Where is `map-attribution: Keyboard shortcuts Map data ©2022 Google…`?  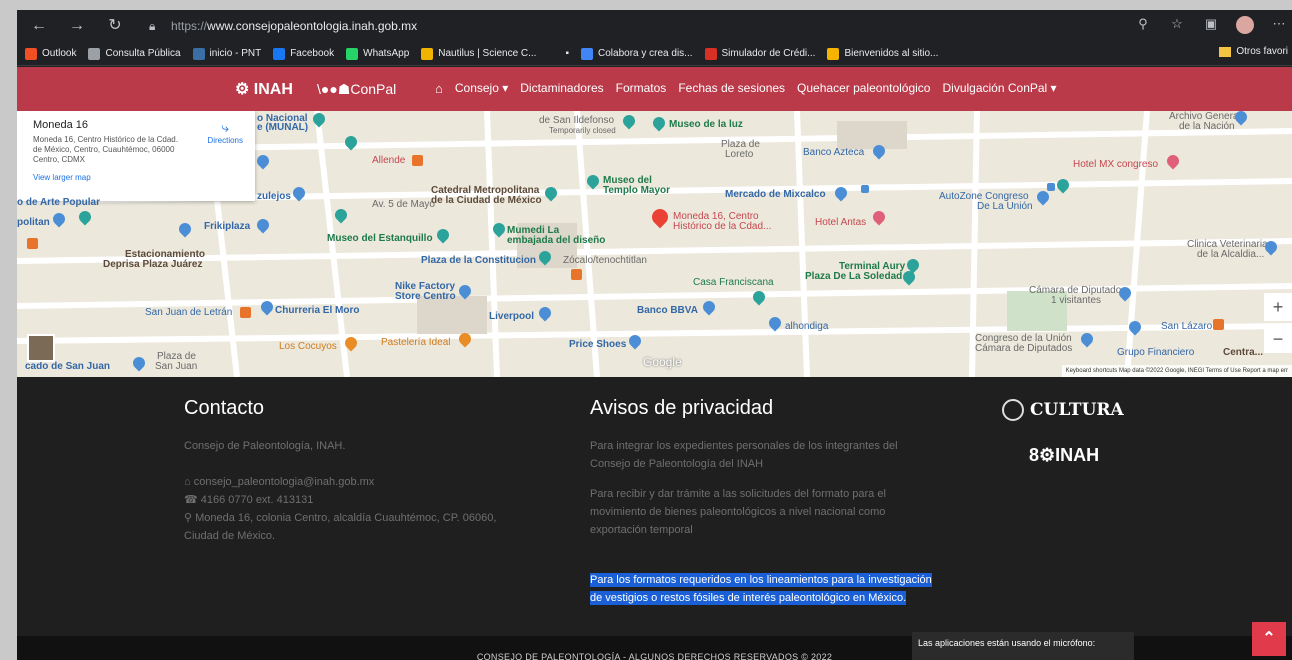 map-attribution: Keyboard shortcuts Map data ©2022 Google… is located at coordinates (1176, 371).